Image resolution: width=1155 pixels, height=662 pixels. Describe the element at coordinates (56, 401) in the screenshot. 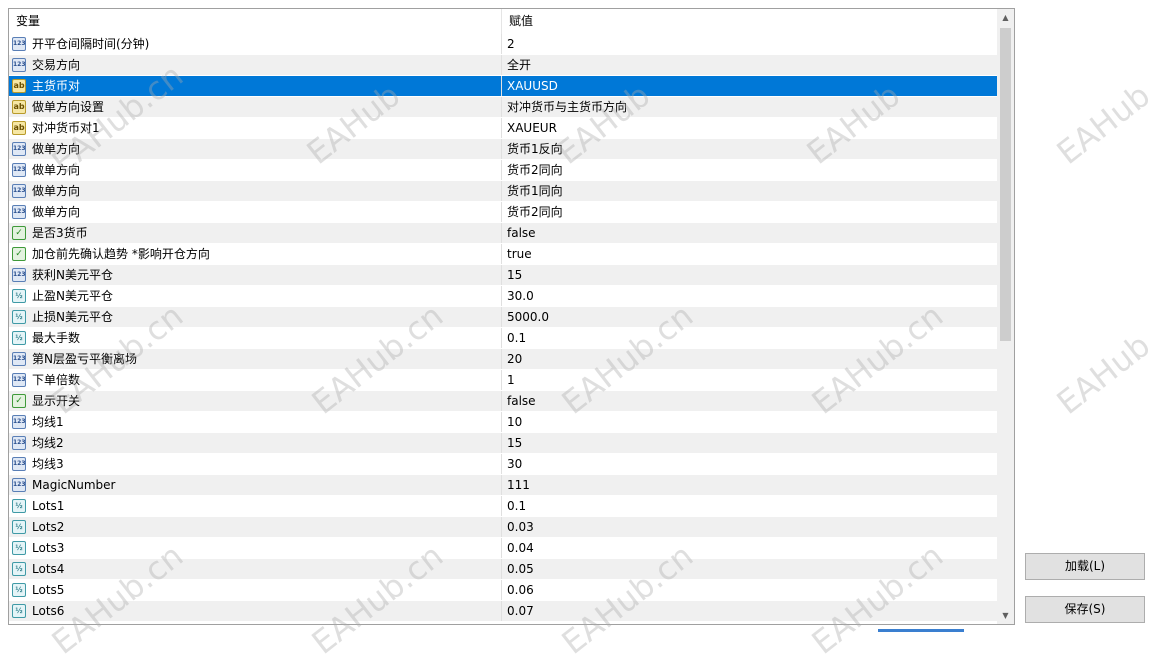

I see `variable-name-text: 显示开关` at that location.